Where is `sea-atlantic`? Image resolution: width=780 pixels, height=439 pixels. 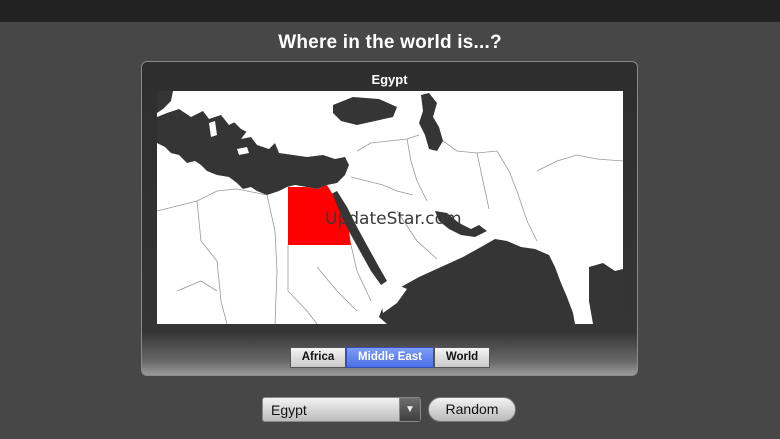 sea-atlantic is located at coordinates (165, 102).